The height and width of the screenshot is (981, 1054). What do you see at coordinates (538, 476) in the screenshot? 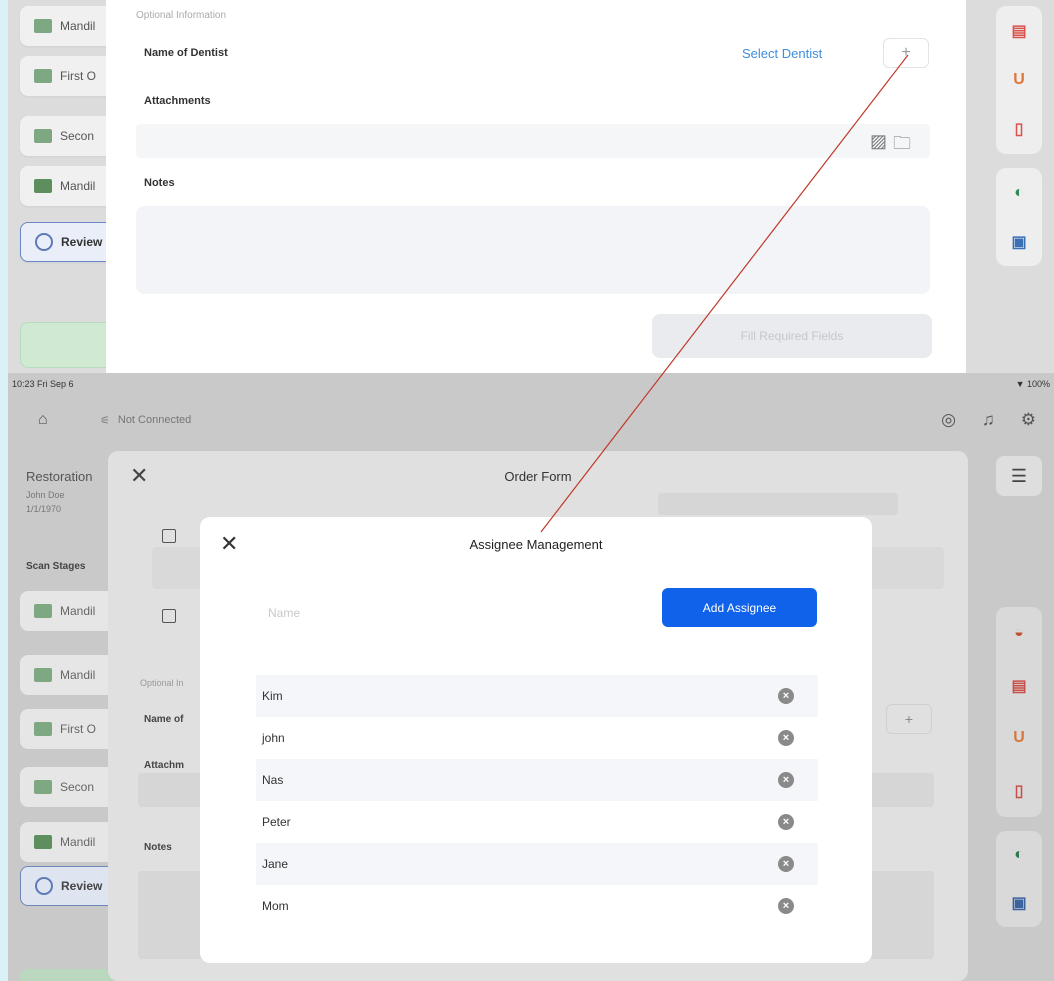
I see `order-form-title: Order Form` at bounding box center [538, 476].